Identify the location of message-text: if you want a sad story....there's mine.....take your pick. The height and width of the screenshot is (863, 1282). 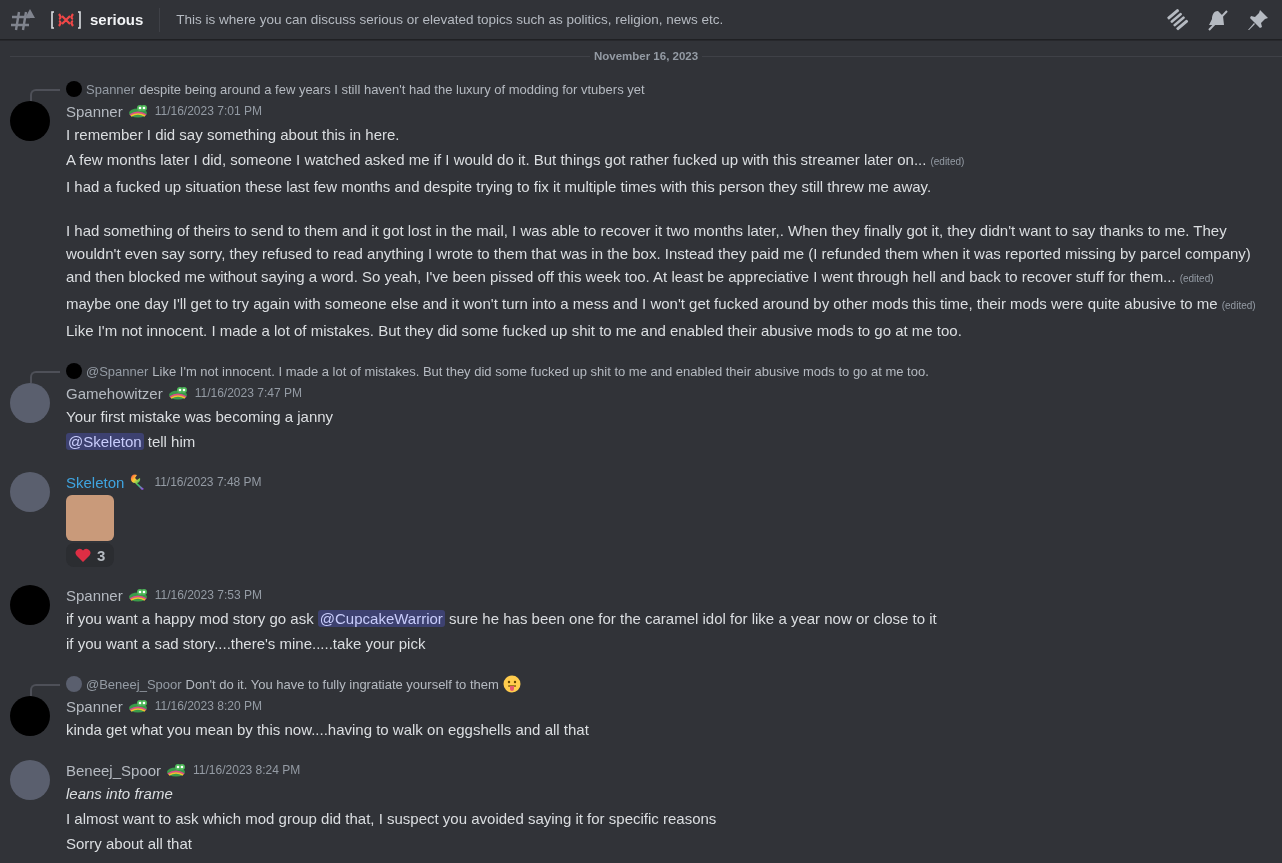
(246, 644).